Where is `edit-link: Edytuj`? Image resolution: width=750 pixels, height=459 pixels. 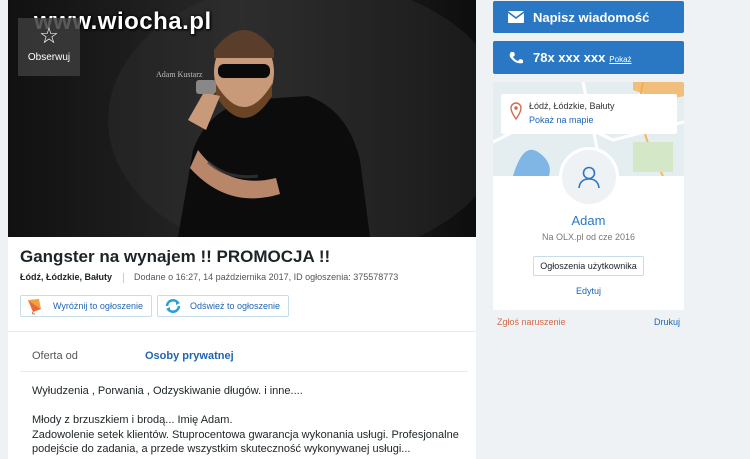 edit-link: Edytuj is located at coordinates (588, 291).